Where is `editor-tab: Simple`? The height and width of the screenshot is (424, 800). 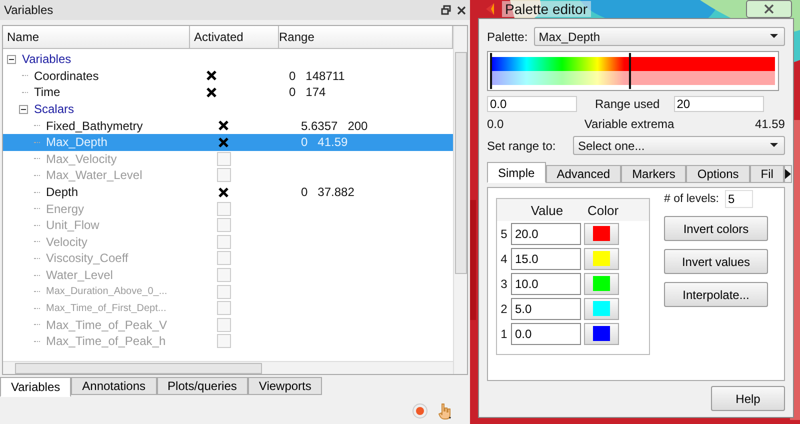
editor-tab: Simple is located at coordinates (516, 172).